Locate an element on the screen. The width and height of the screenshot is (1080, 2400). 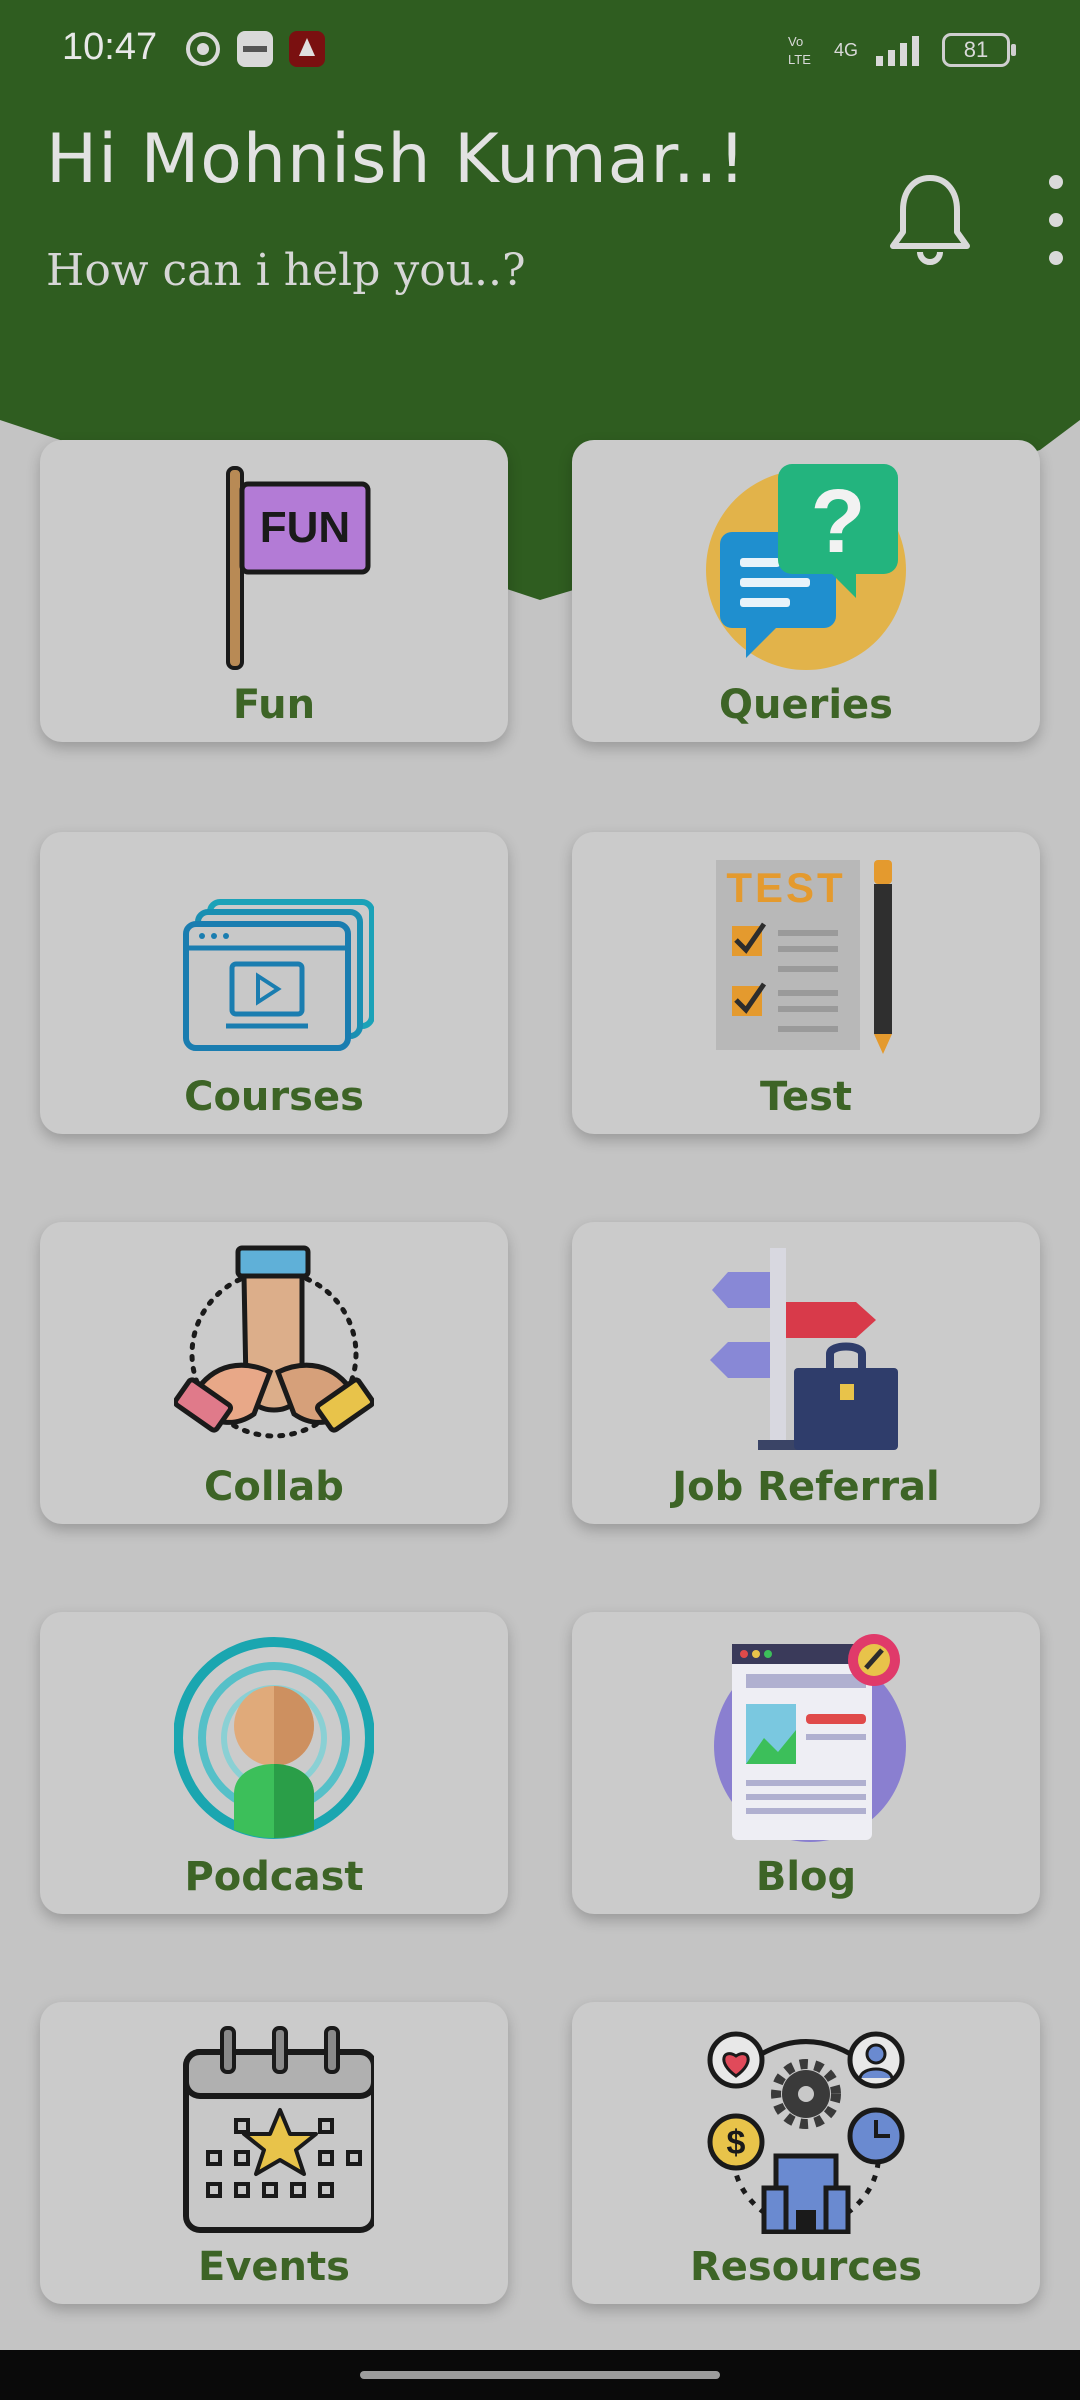
svg-text: Vo is located at coordinates (795, 41).